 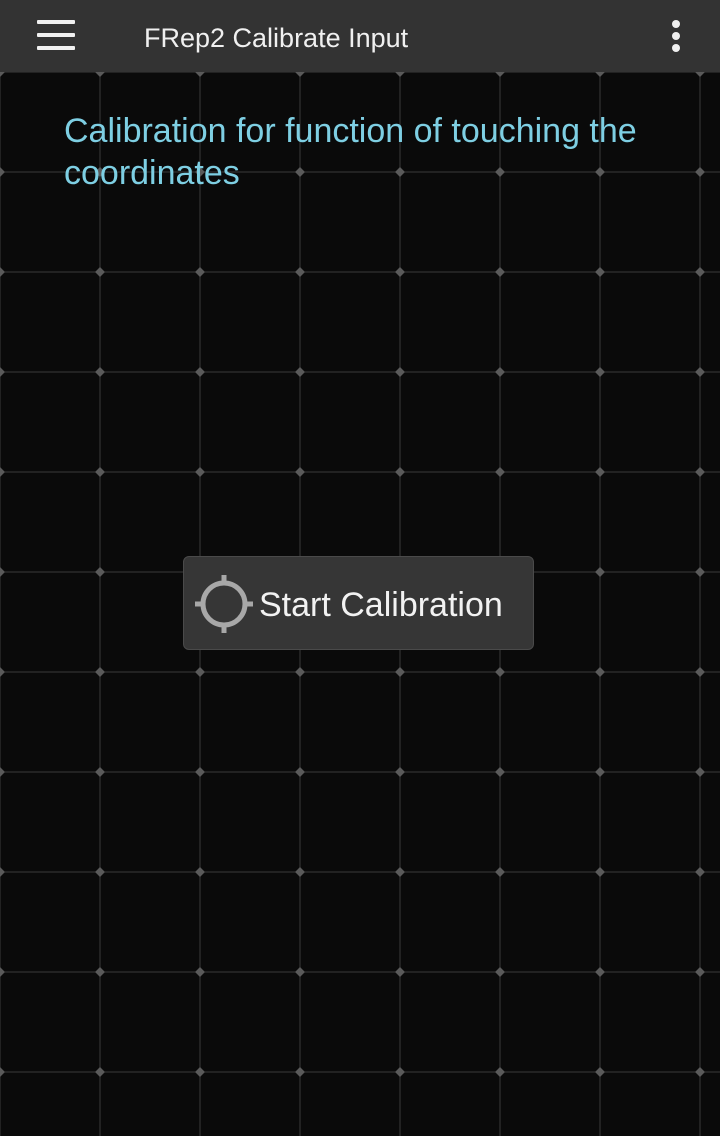 I want to click on start-calibration-button: Start Calibration, so click(x=358, y=603).